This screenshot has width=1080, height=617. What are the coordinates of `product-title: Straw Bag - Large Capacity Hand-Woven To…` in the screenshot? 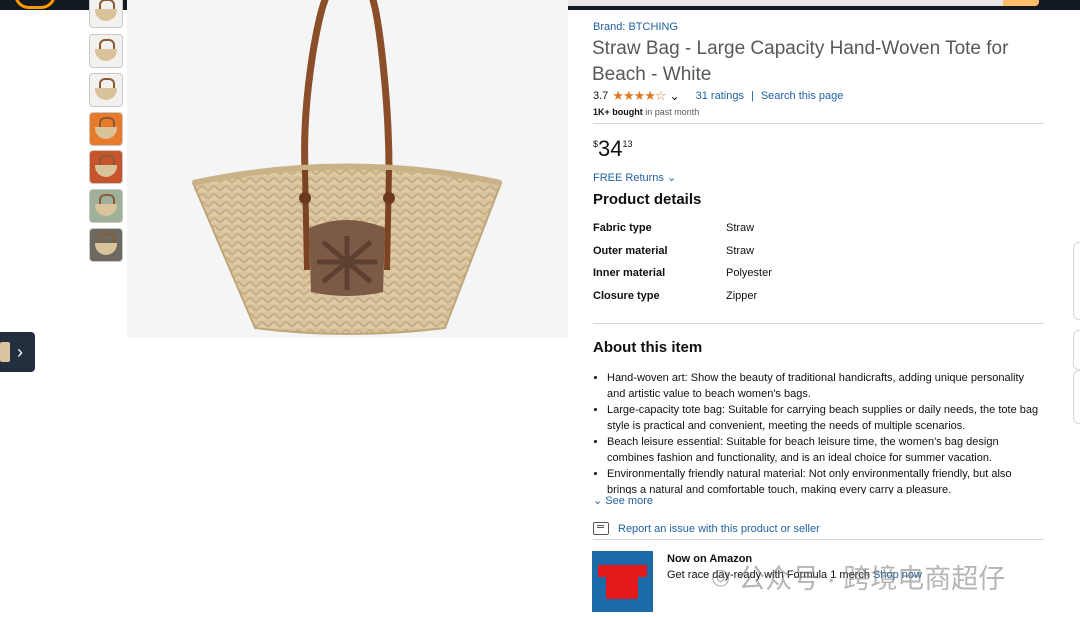 It's located at (800, 61).